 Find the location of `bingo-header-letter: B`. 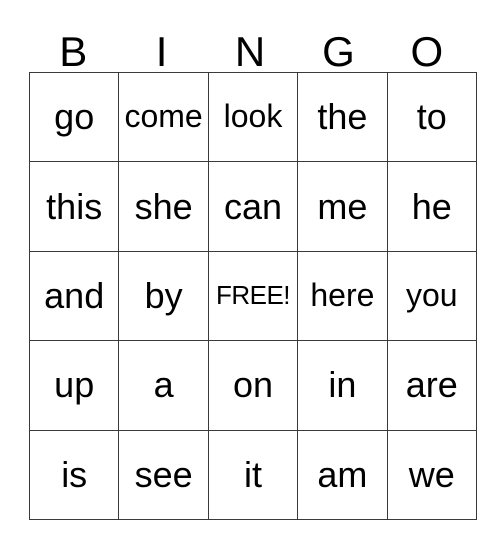

bingo-header-letter: B is located at coordinates (73, 52).